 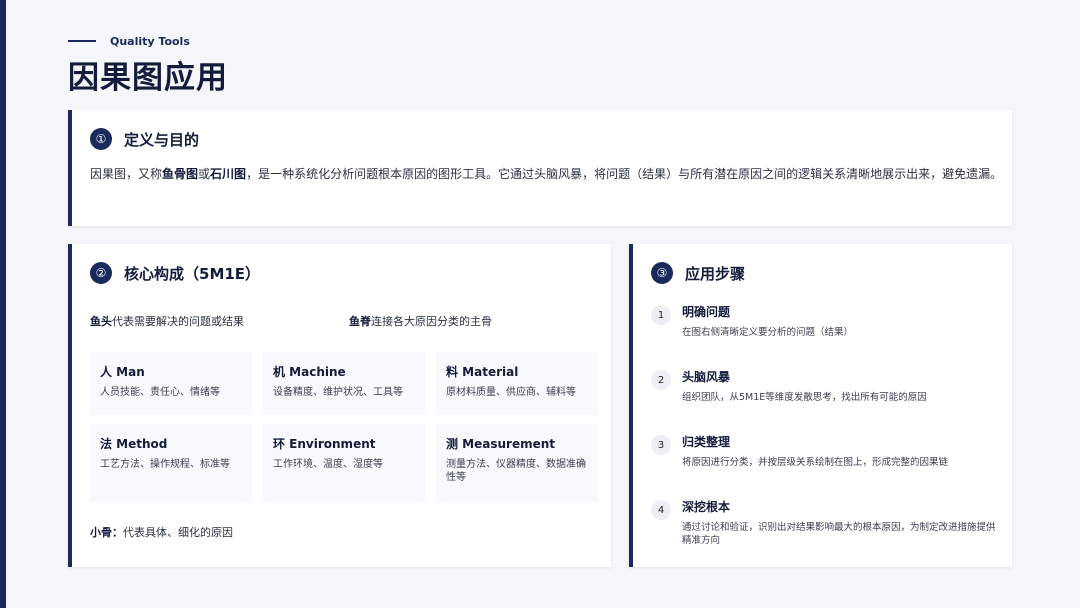 What do you see at coordinates (324, 444) in the screenshot?
I see `factor-title: 环 Environment` at bounding box center [324, 444].